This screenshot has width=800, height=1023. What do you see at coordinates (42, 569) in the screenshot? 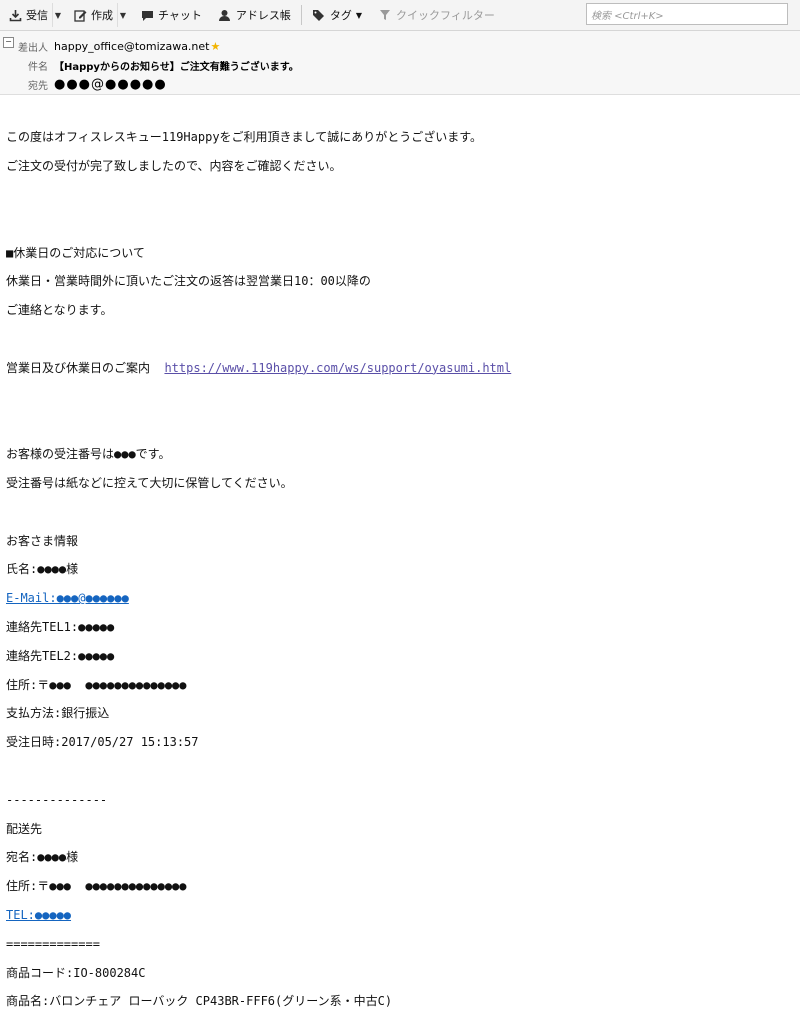
I see `body-line: 氏名:●●●●様` at bounding box center [42, 569].